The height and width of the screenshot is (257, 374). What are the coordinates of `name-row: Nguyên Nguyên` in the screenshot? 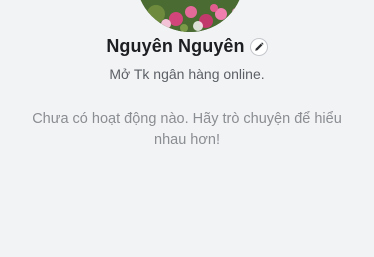 It's located at (187, 48).